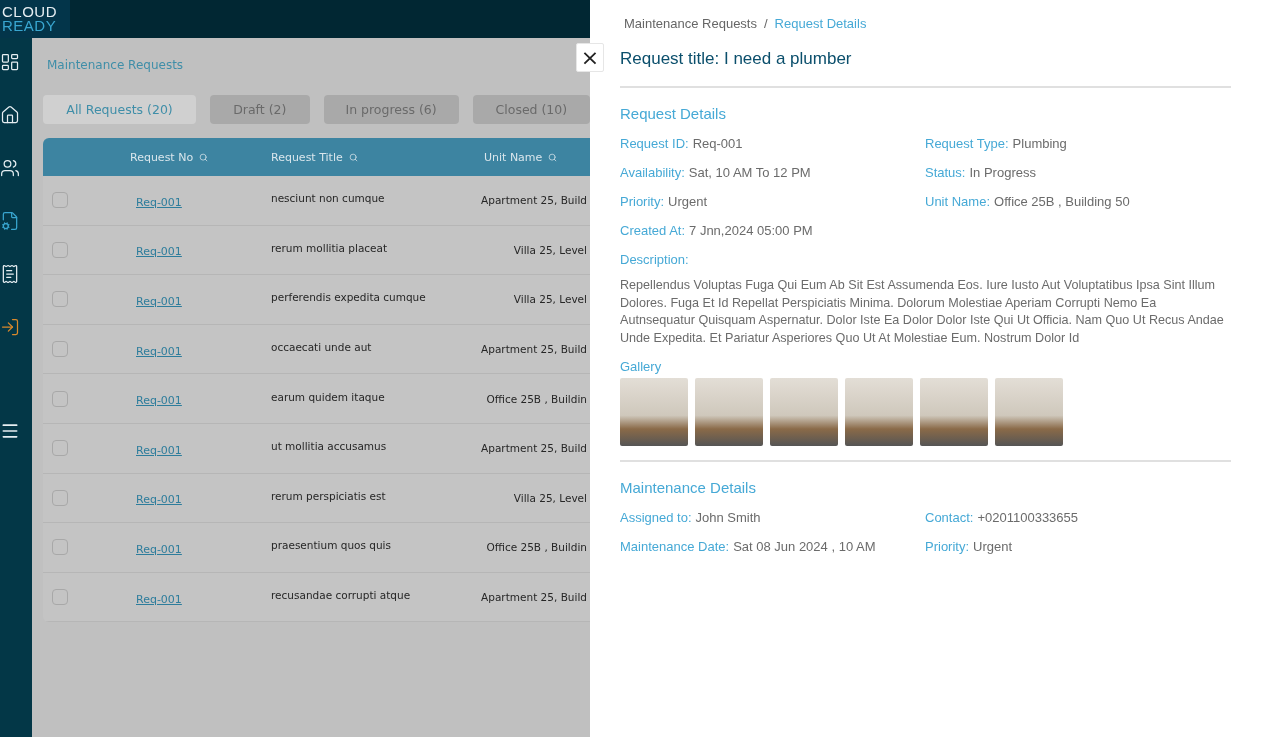 This screenshot has width=1267, height=737. What do you see at coordinates (329, 446) in the screenshot?
I see `table-cell-text: ut mollitia accusamus` at bounding box center [329, 446].